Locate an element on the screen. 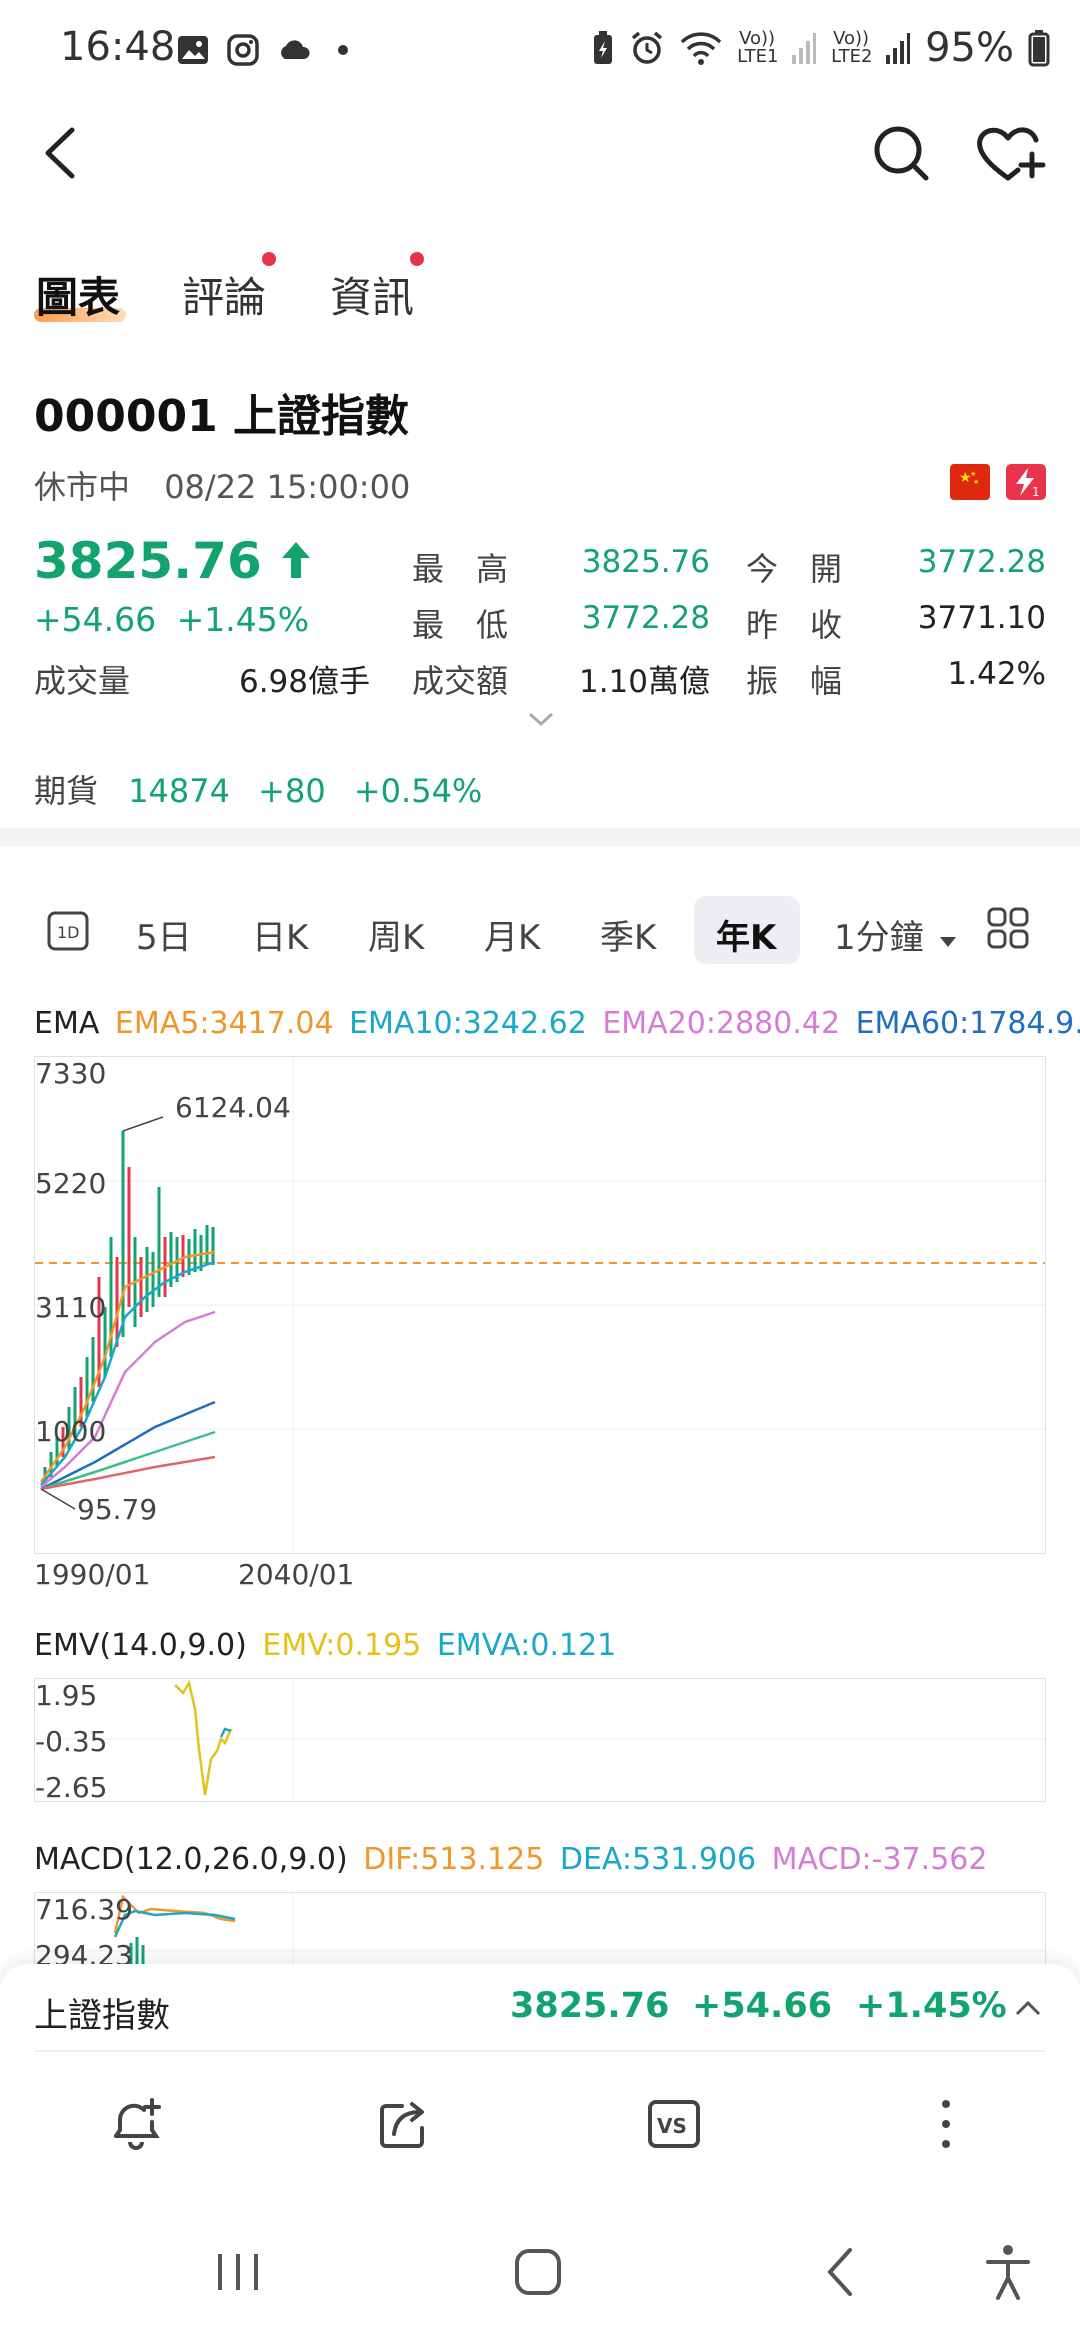  market-status-line: 休市中 08/22 15:00:00 is located at coordinates (222, 485).